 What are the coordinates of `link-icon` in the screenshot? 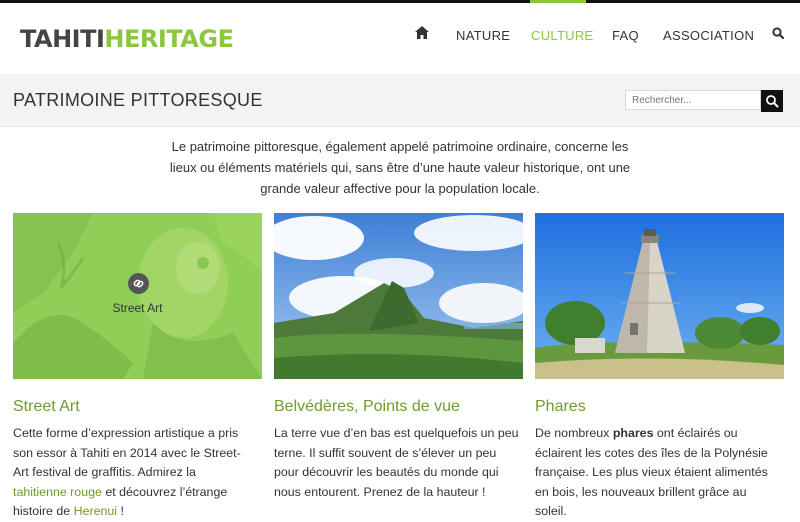 It's located at (138, 283).